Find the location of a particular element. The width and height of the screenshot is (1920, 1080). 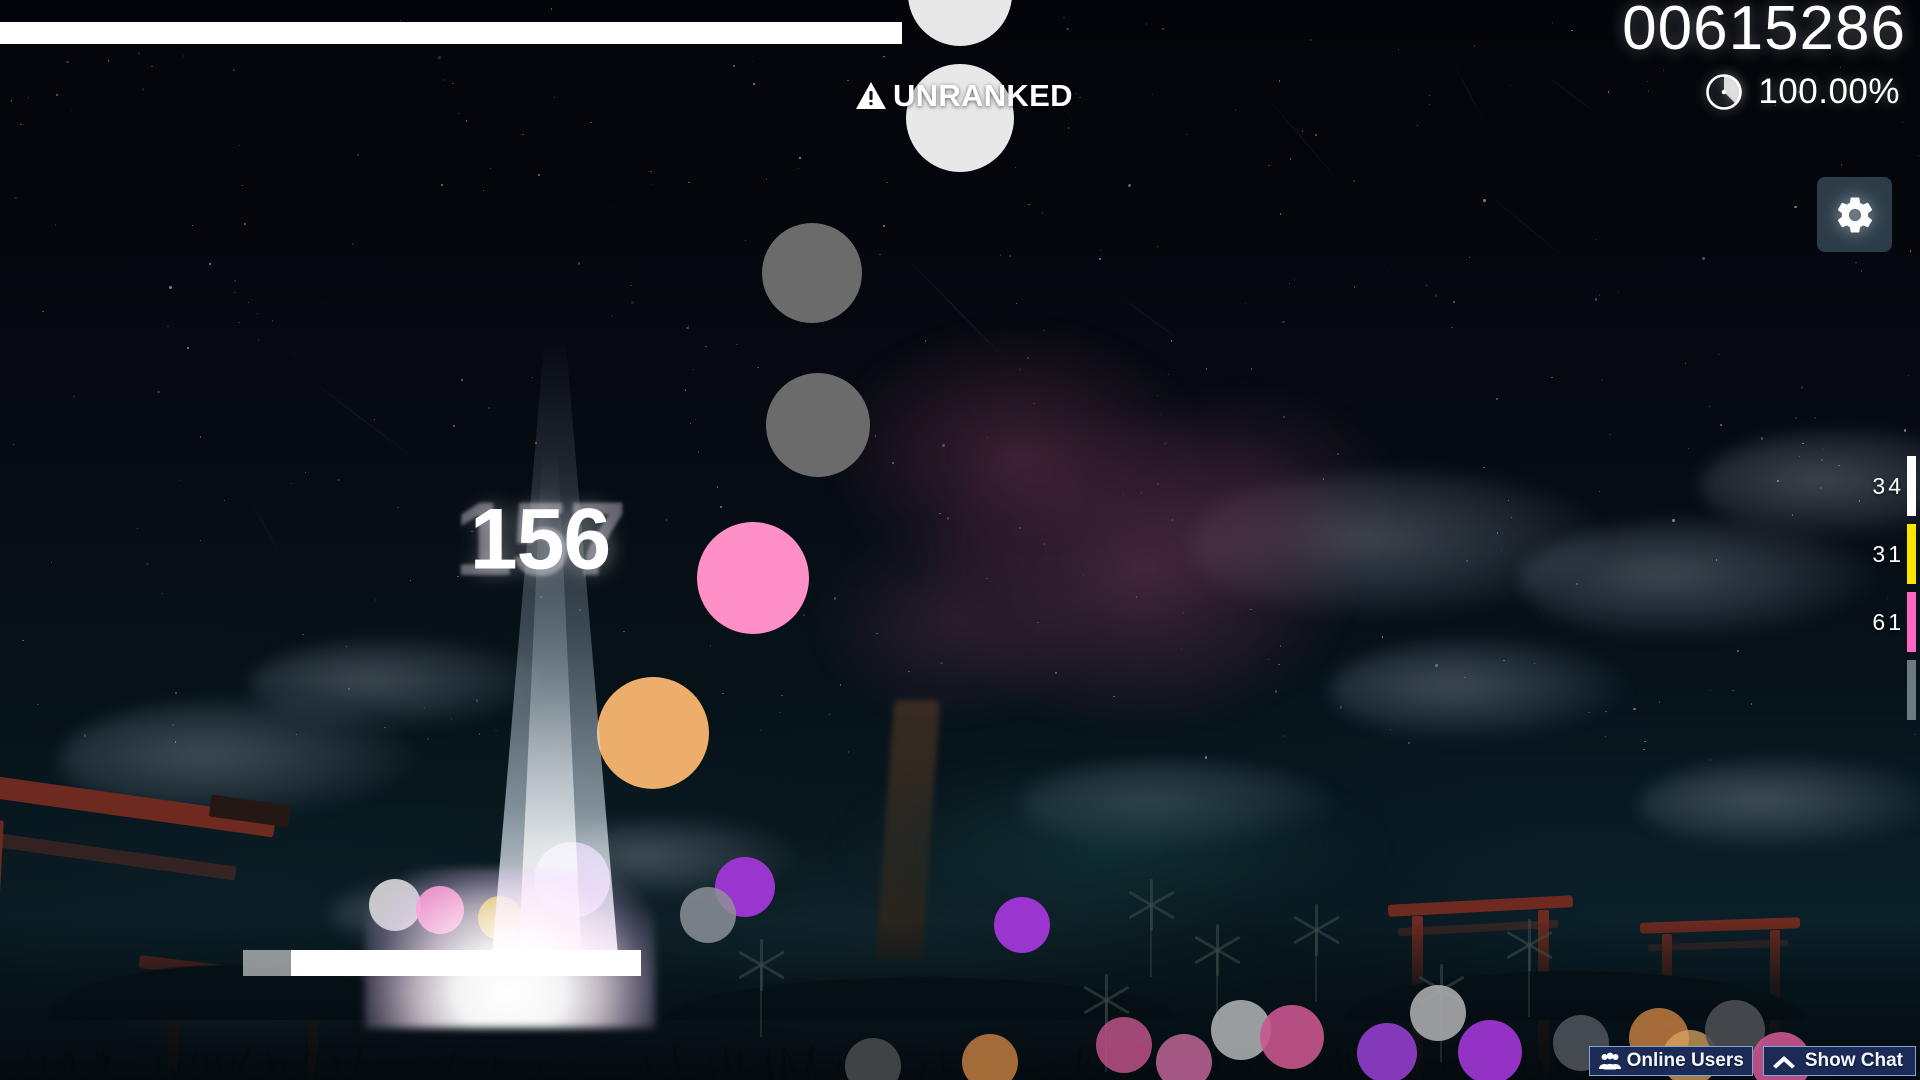

online-users-button: Online Users is located at coordinates (1670, 1061).